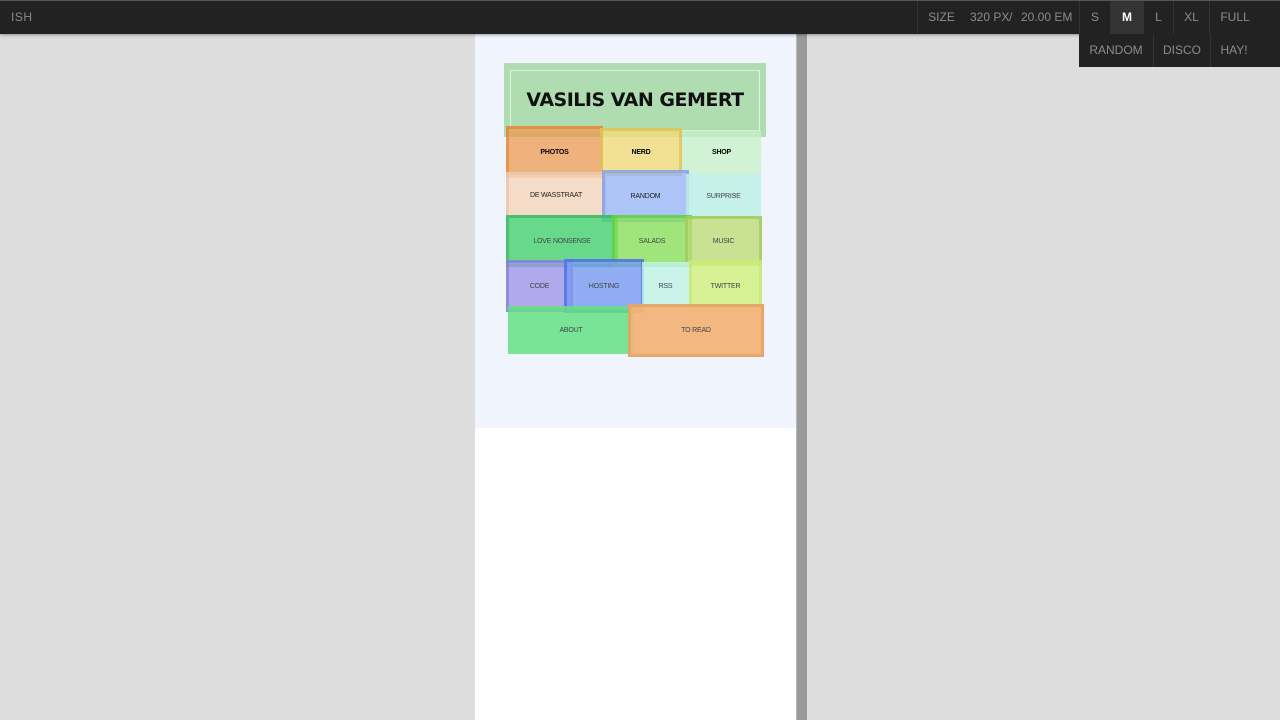  What do you see at coordinates (1233, 50) in the screenshot?
I see `hay-mode-button: HAY!` at bounding box center [1233, 50].